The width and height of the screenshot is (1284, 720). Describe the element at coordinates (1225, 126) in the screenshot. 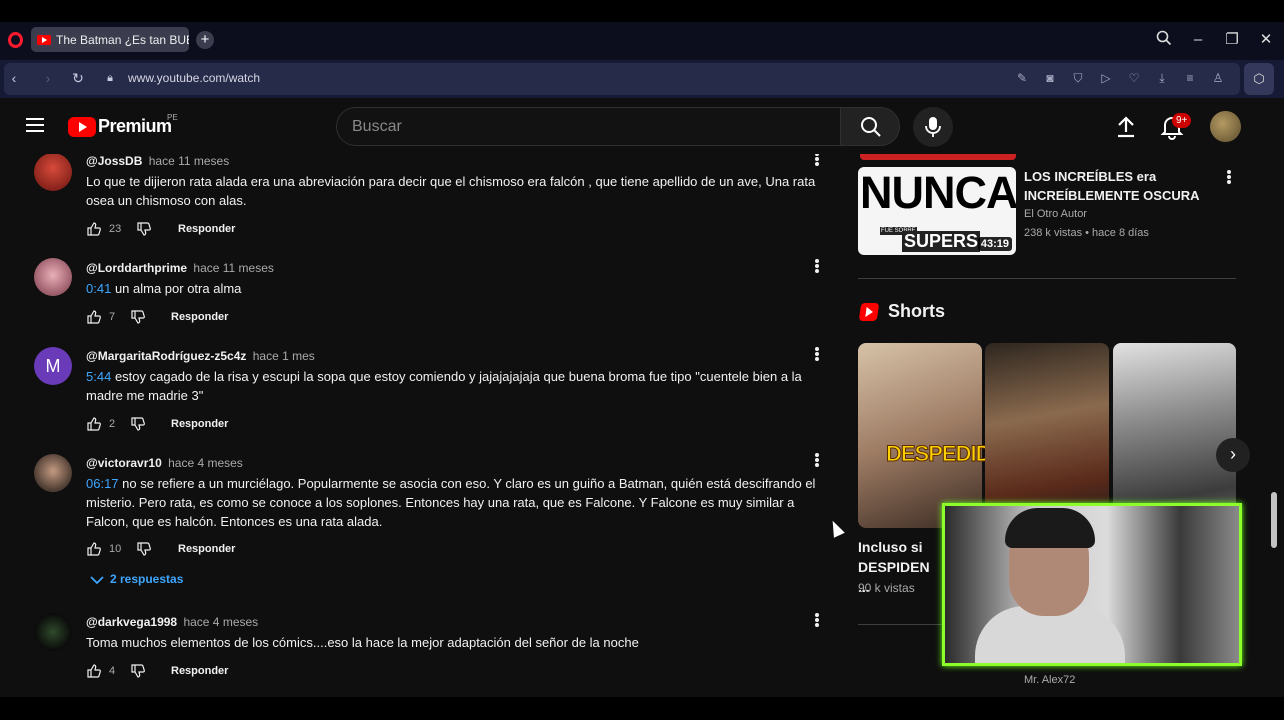

I see `account-avatar` at that location.